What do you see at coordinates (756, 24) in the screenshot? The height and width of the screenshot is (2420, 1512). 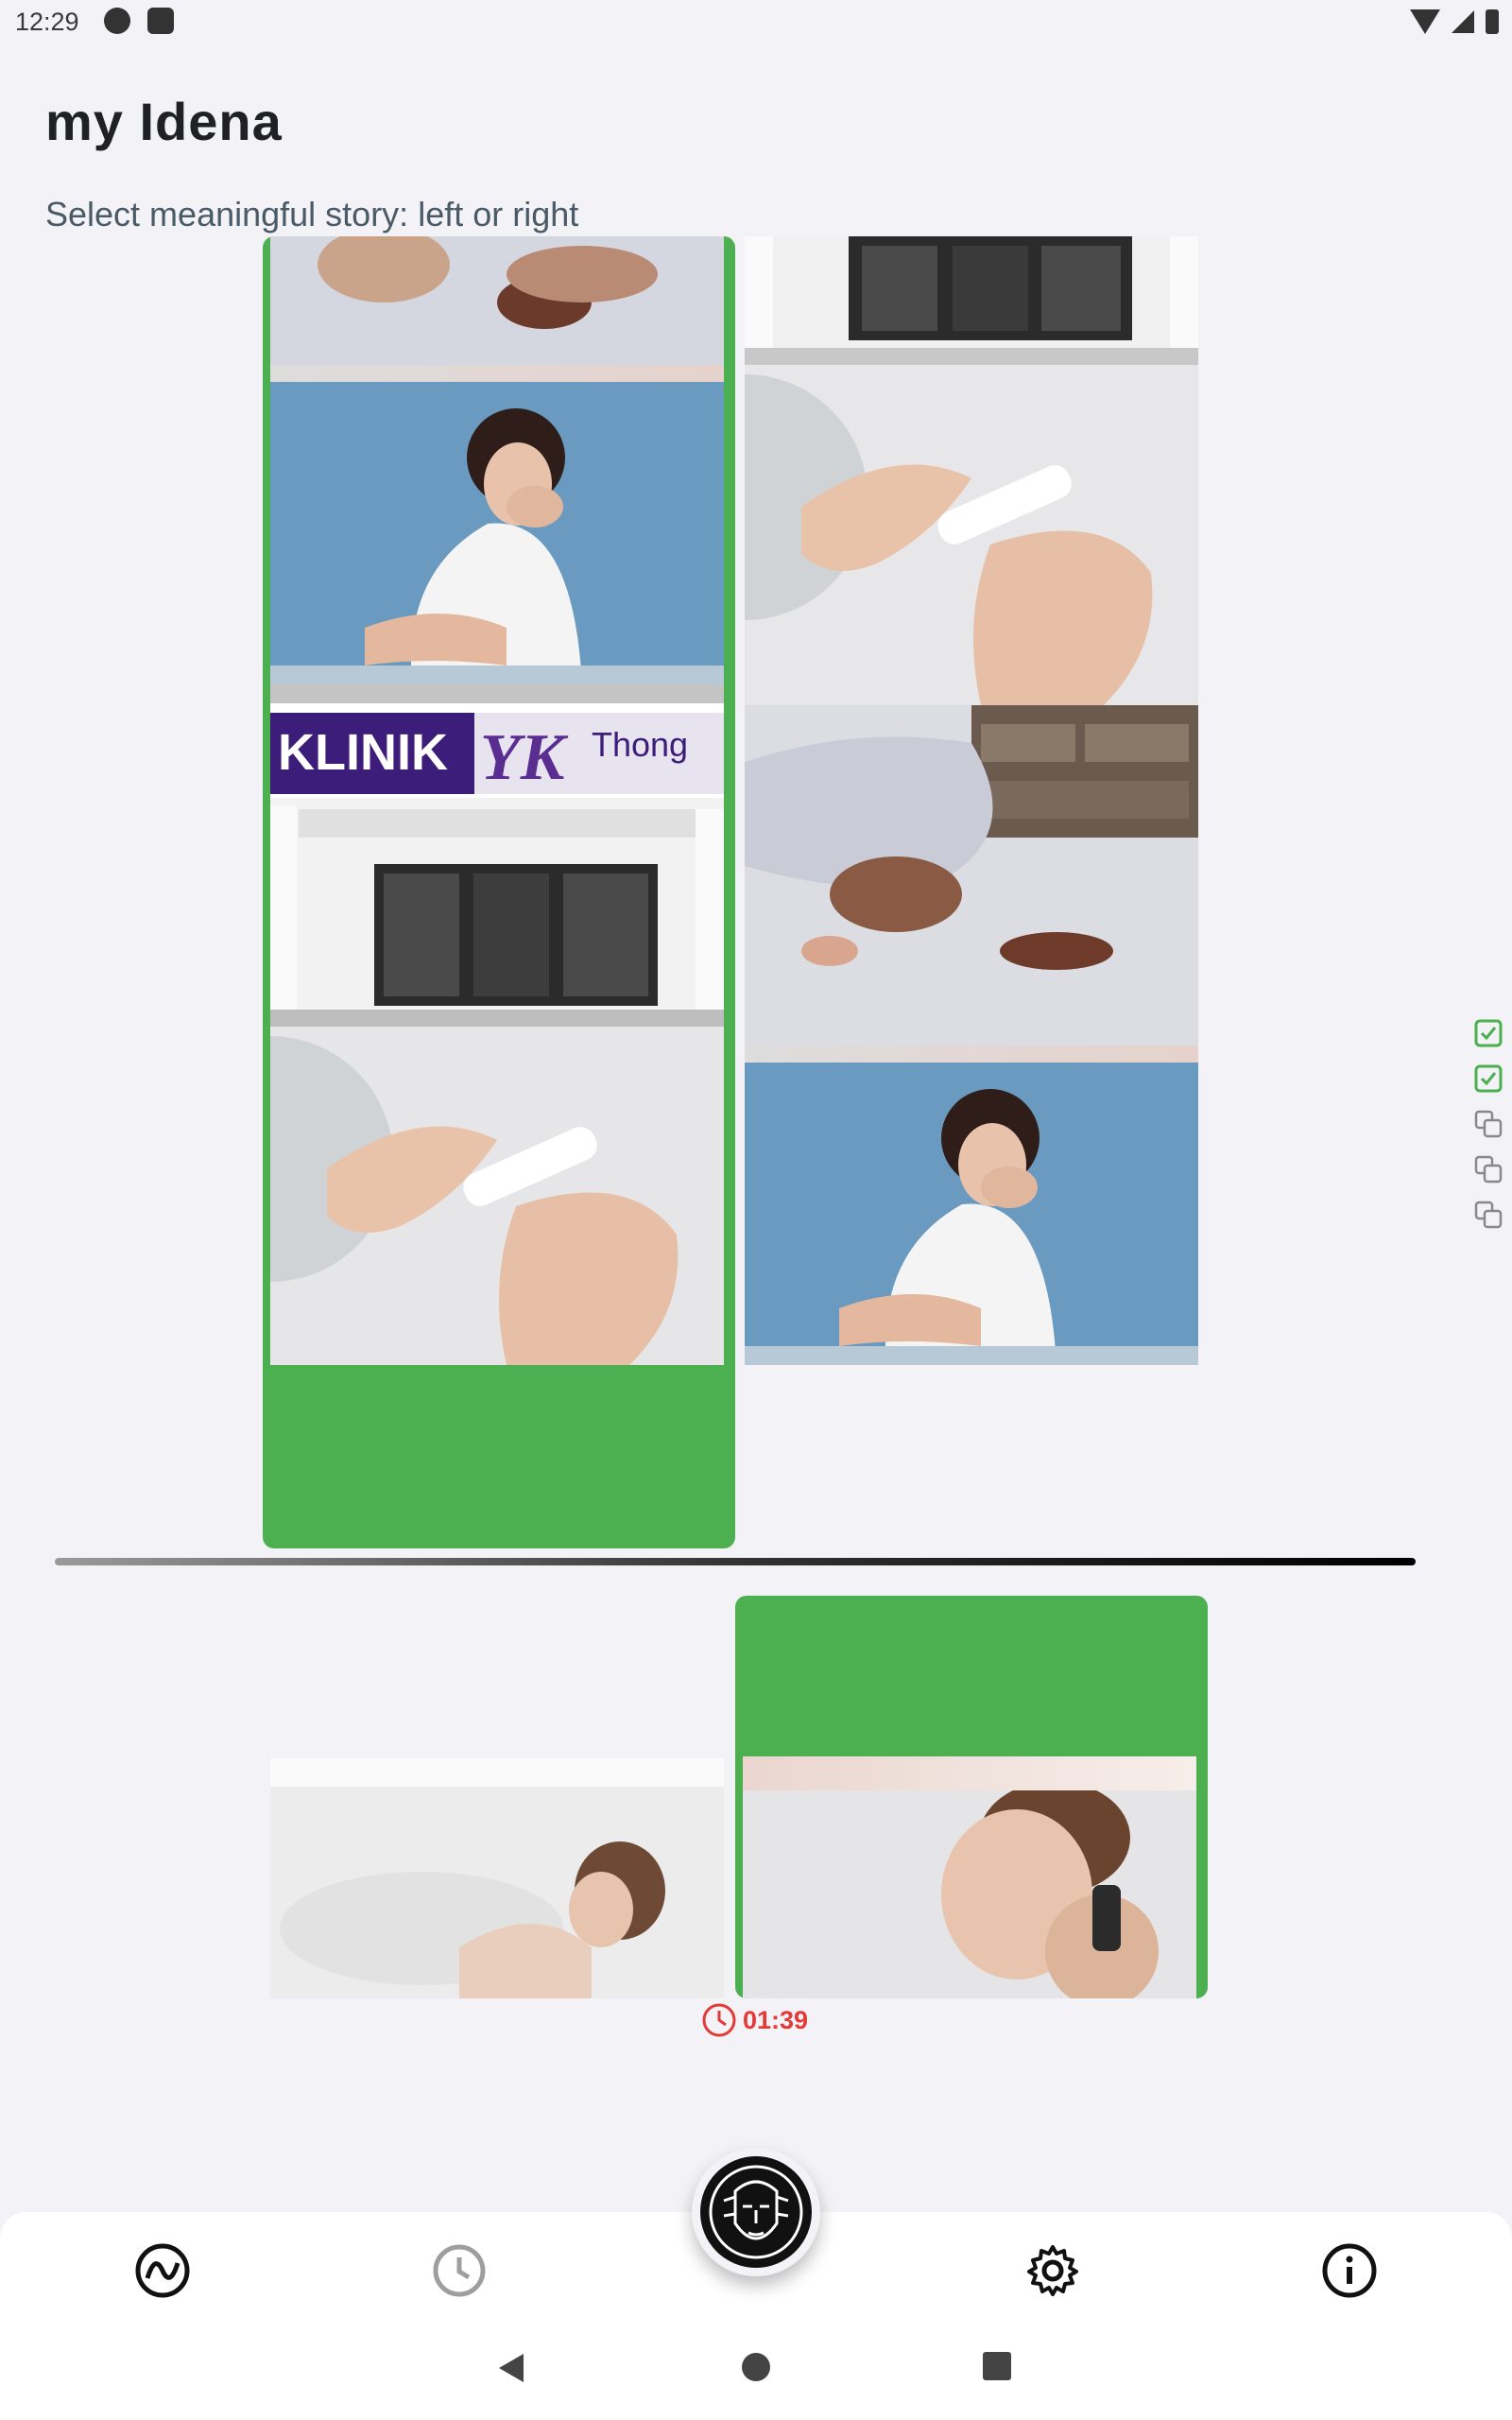 I see `status-bar: 12:29` at bounding box center [756, 24].